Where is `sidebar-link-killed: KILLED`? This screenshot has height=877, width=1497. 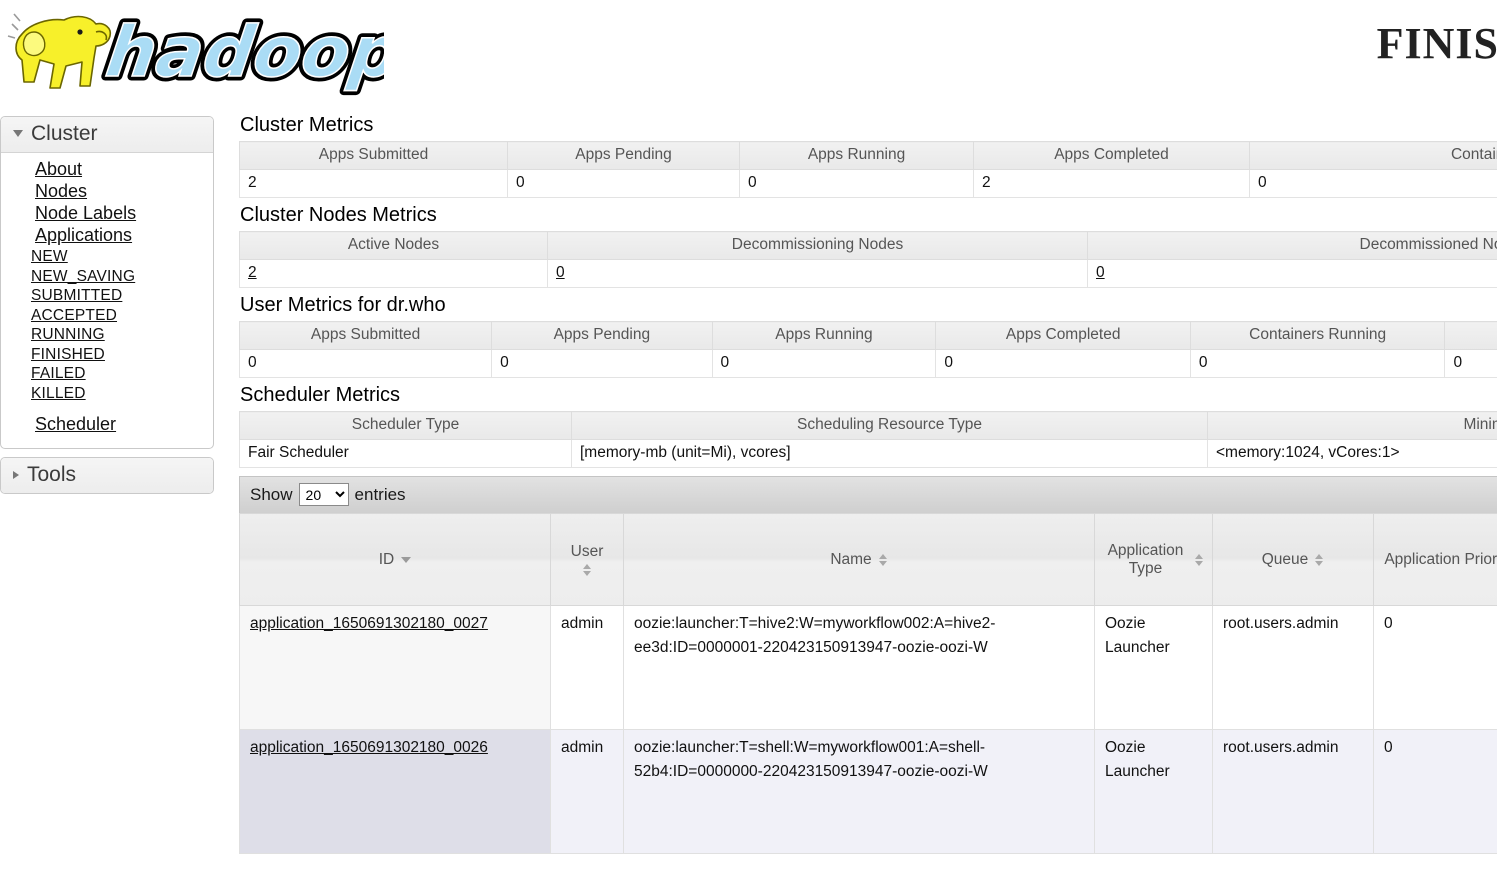
sidebar-link-killed: KILLED is located at coordinates (58, 393).